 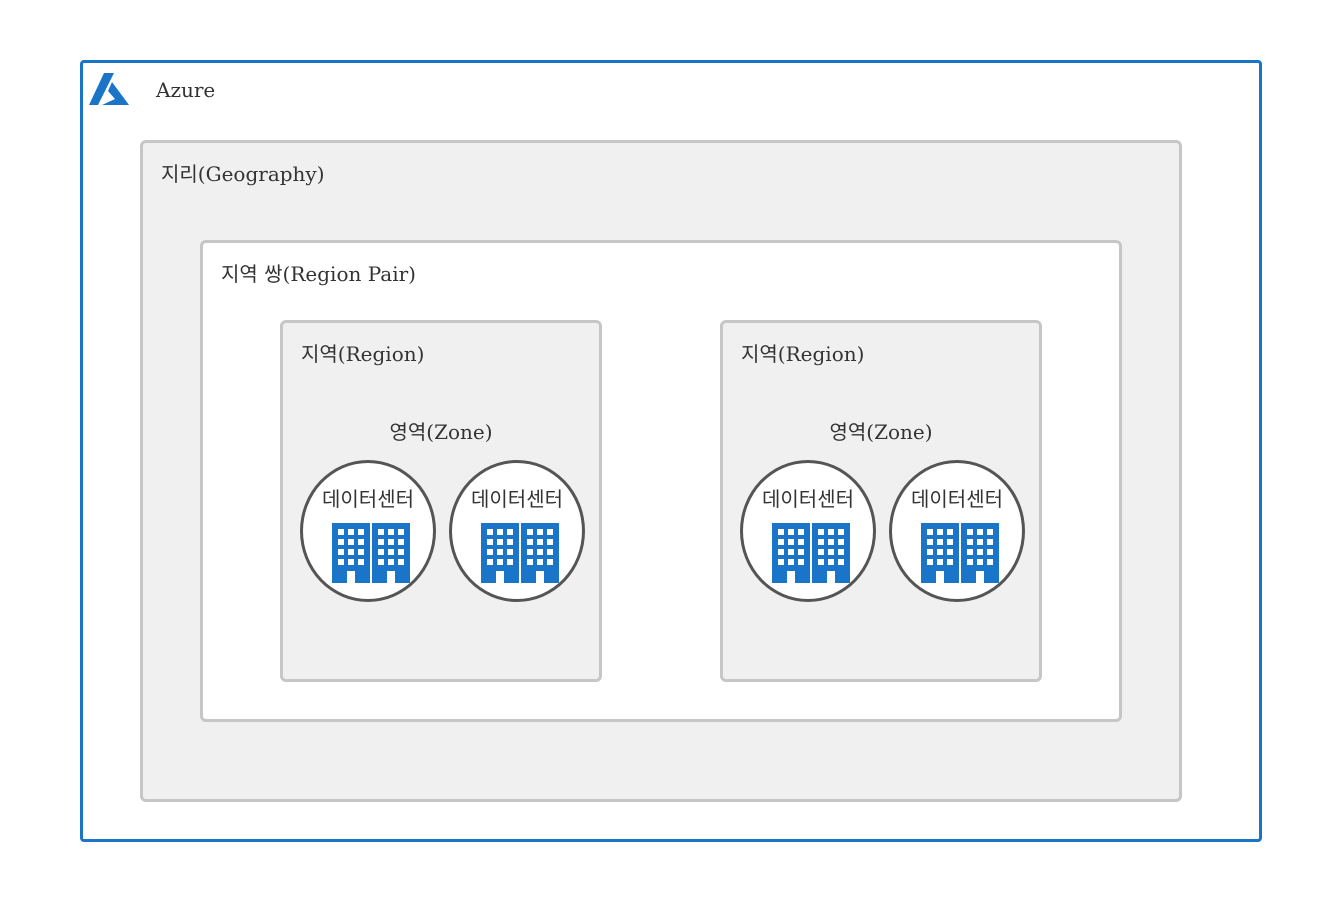 I want to click on region-pair-title: 지역 쌍(Region Pair), so click(x=318, y=274).